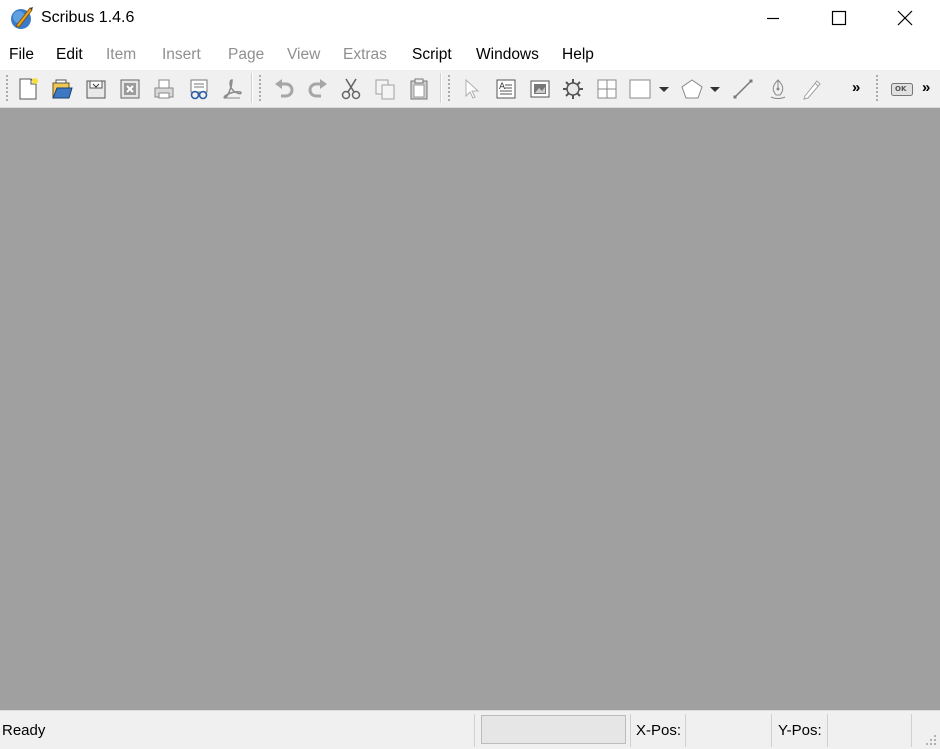 This screenshot has height=749, width=940. I want to click on image-frame-icon, so click(540, 89).